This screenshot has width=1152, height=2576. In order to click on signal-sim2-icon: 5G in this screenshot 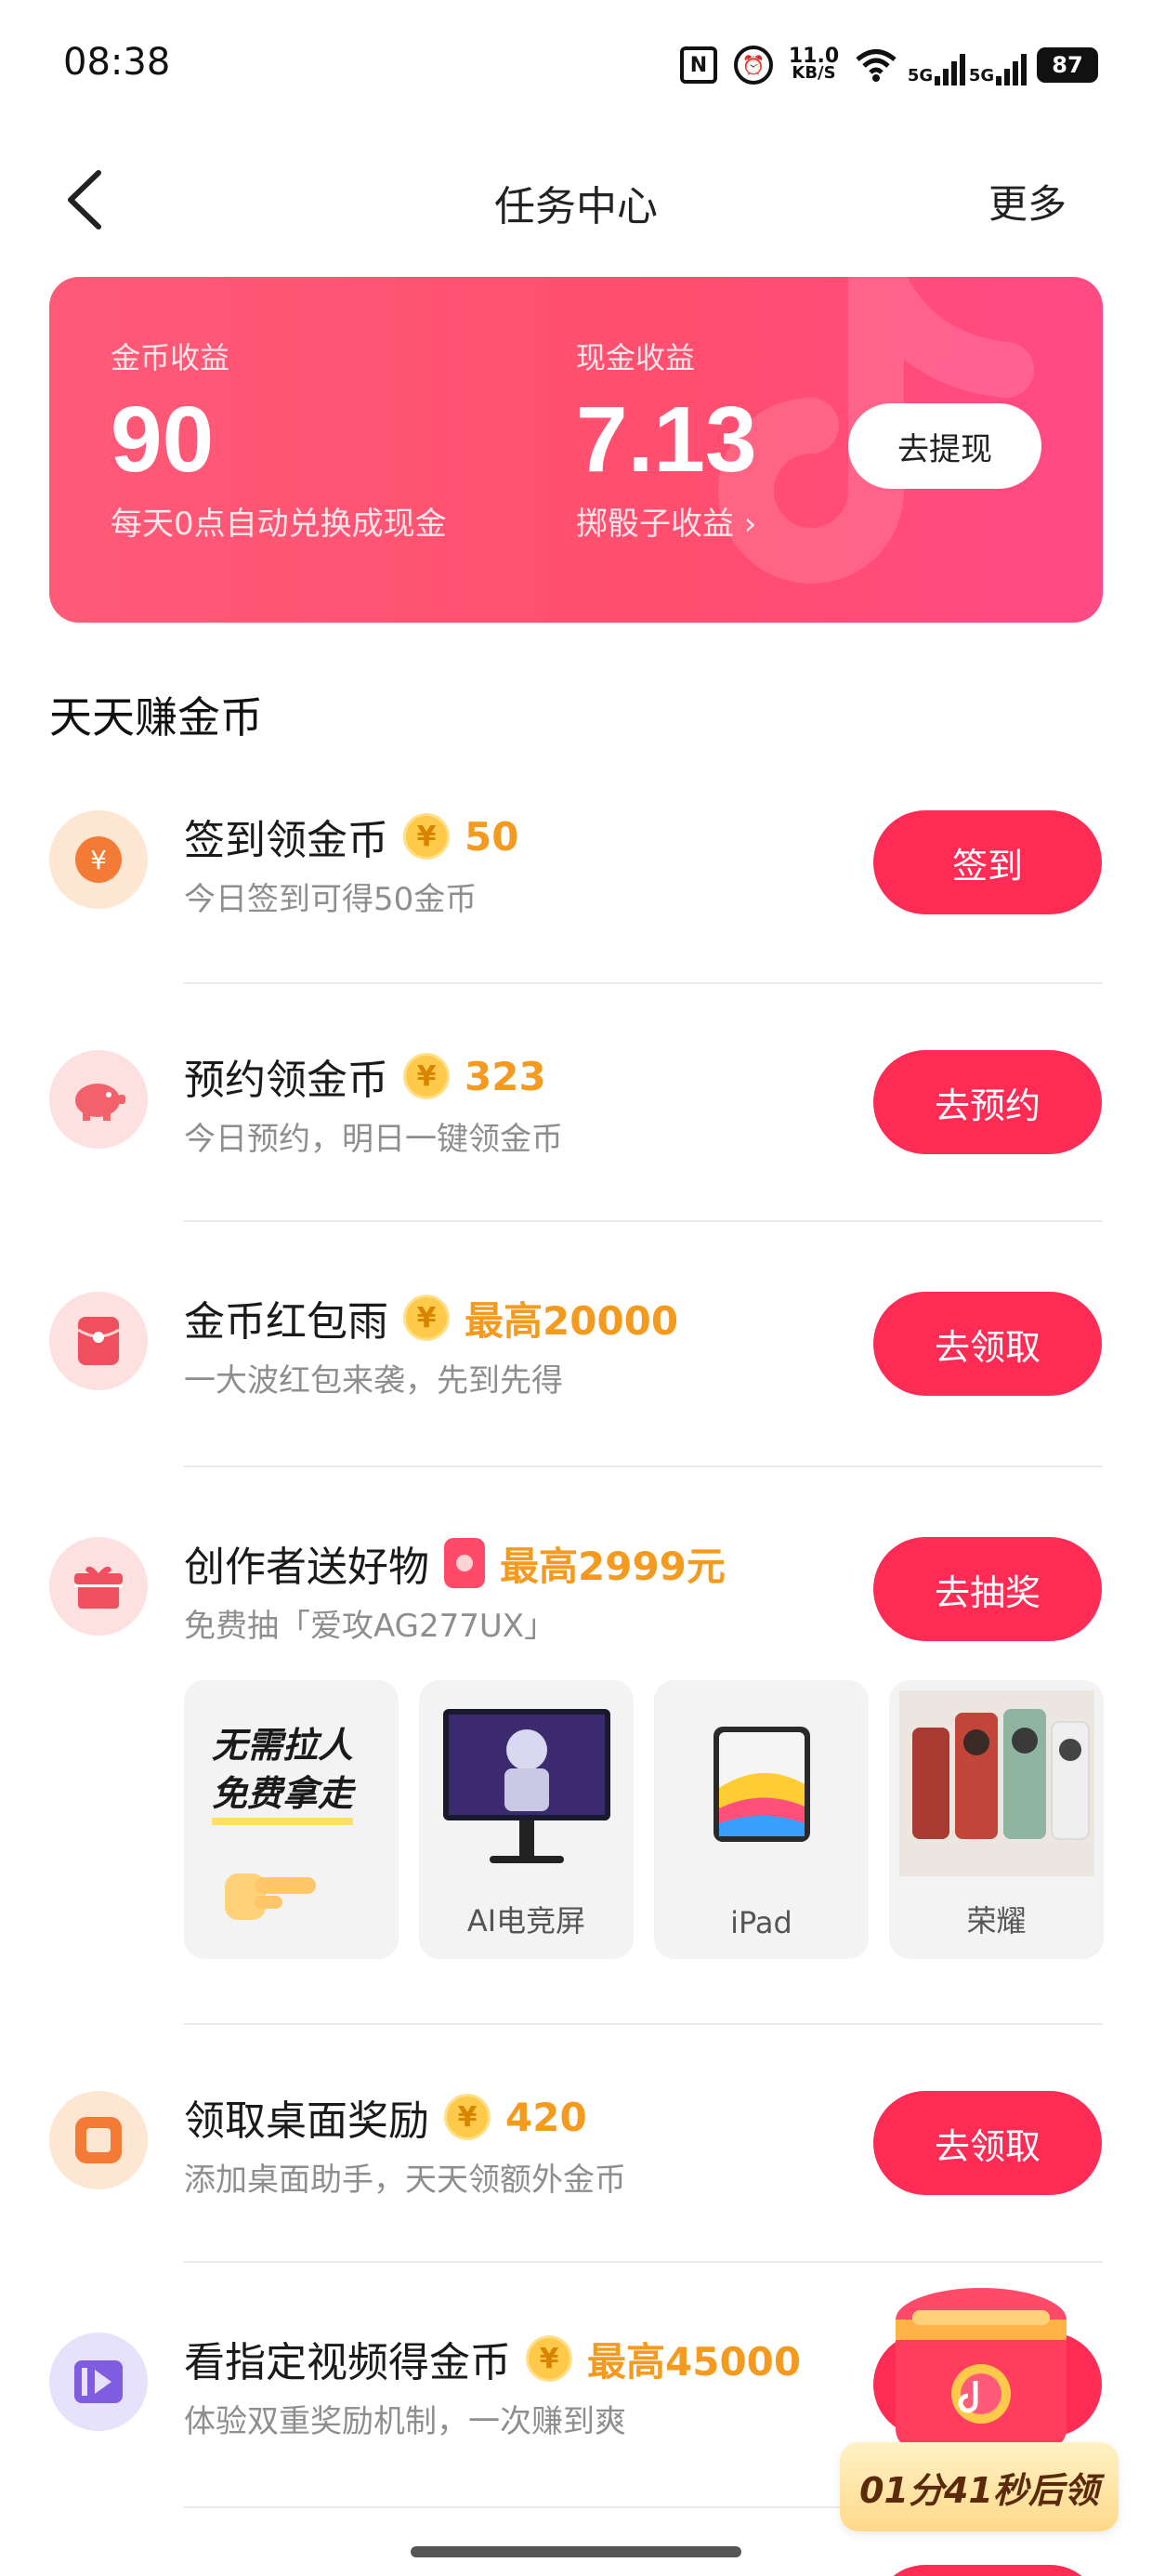, I will do `click(998, 65)`.